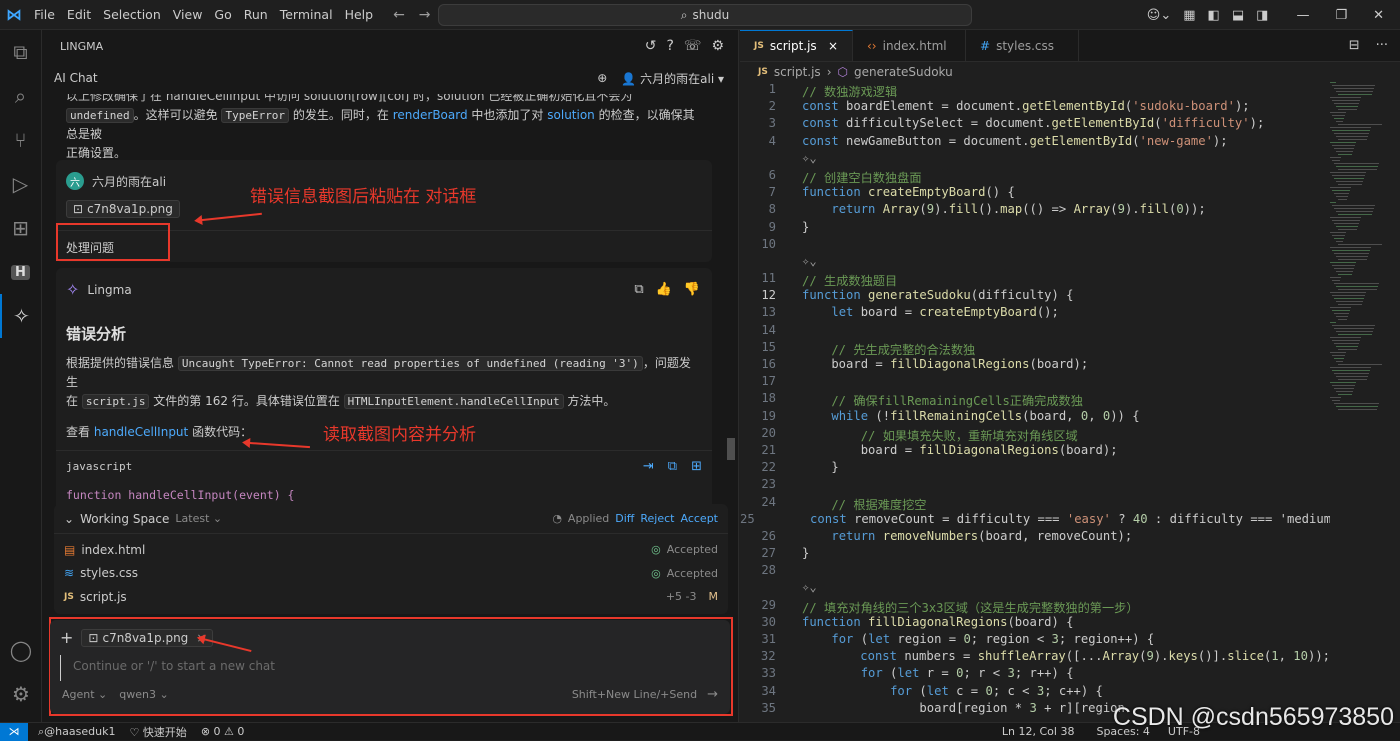 The height and width of the screenshot is (741, 1400). I want to click on breadcrumb-function: generateSudoku, so click(903, 72).